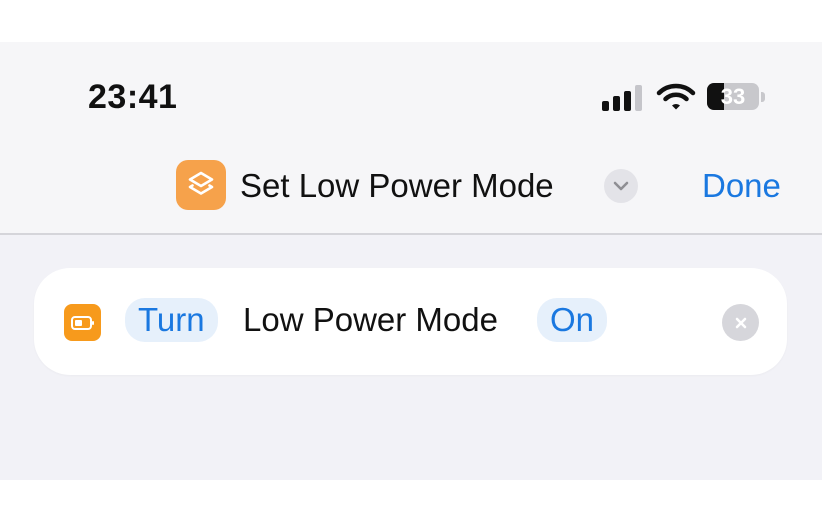  I want to click on turn-parameter-pill: Turn, so click(171, 320).